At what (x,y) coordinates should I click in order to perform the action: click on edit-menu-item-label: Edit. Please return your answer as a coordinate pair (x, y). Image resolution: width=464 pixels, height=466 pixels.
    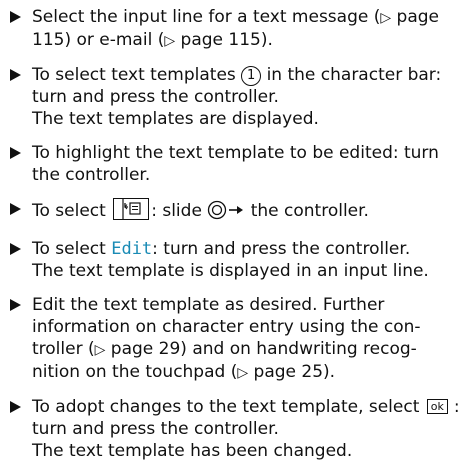
    Looking at the image, I should click on (132, 249).